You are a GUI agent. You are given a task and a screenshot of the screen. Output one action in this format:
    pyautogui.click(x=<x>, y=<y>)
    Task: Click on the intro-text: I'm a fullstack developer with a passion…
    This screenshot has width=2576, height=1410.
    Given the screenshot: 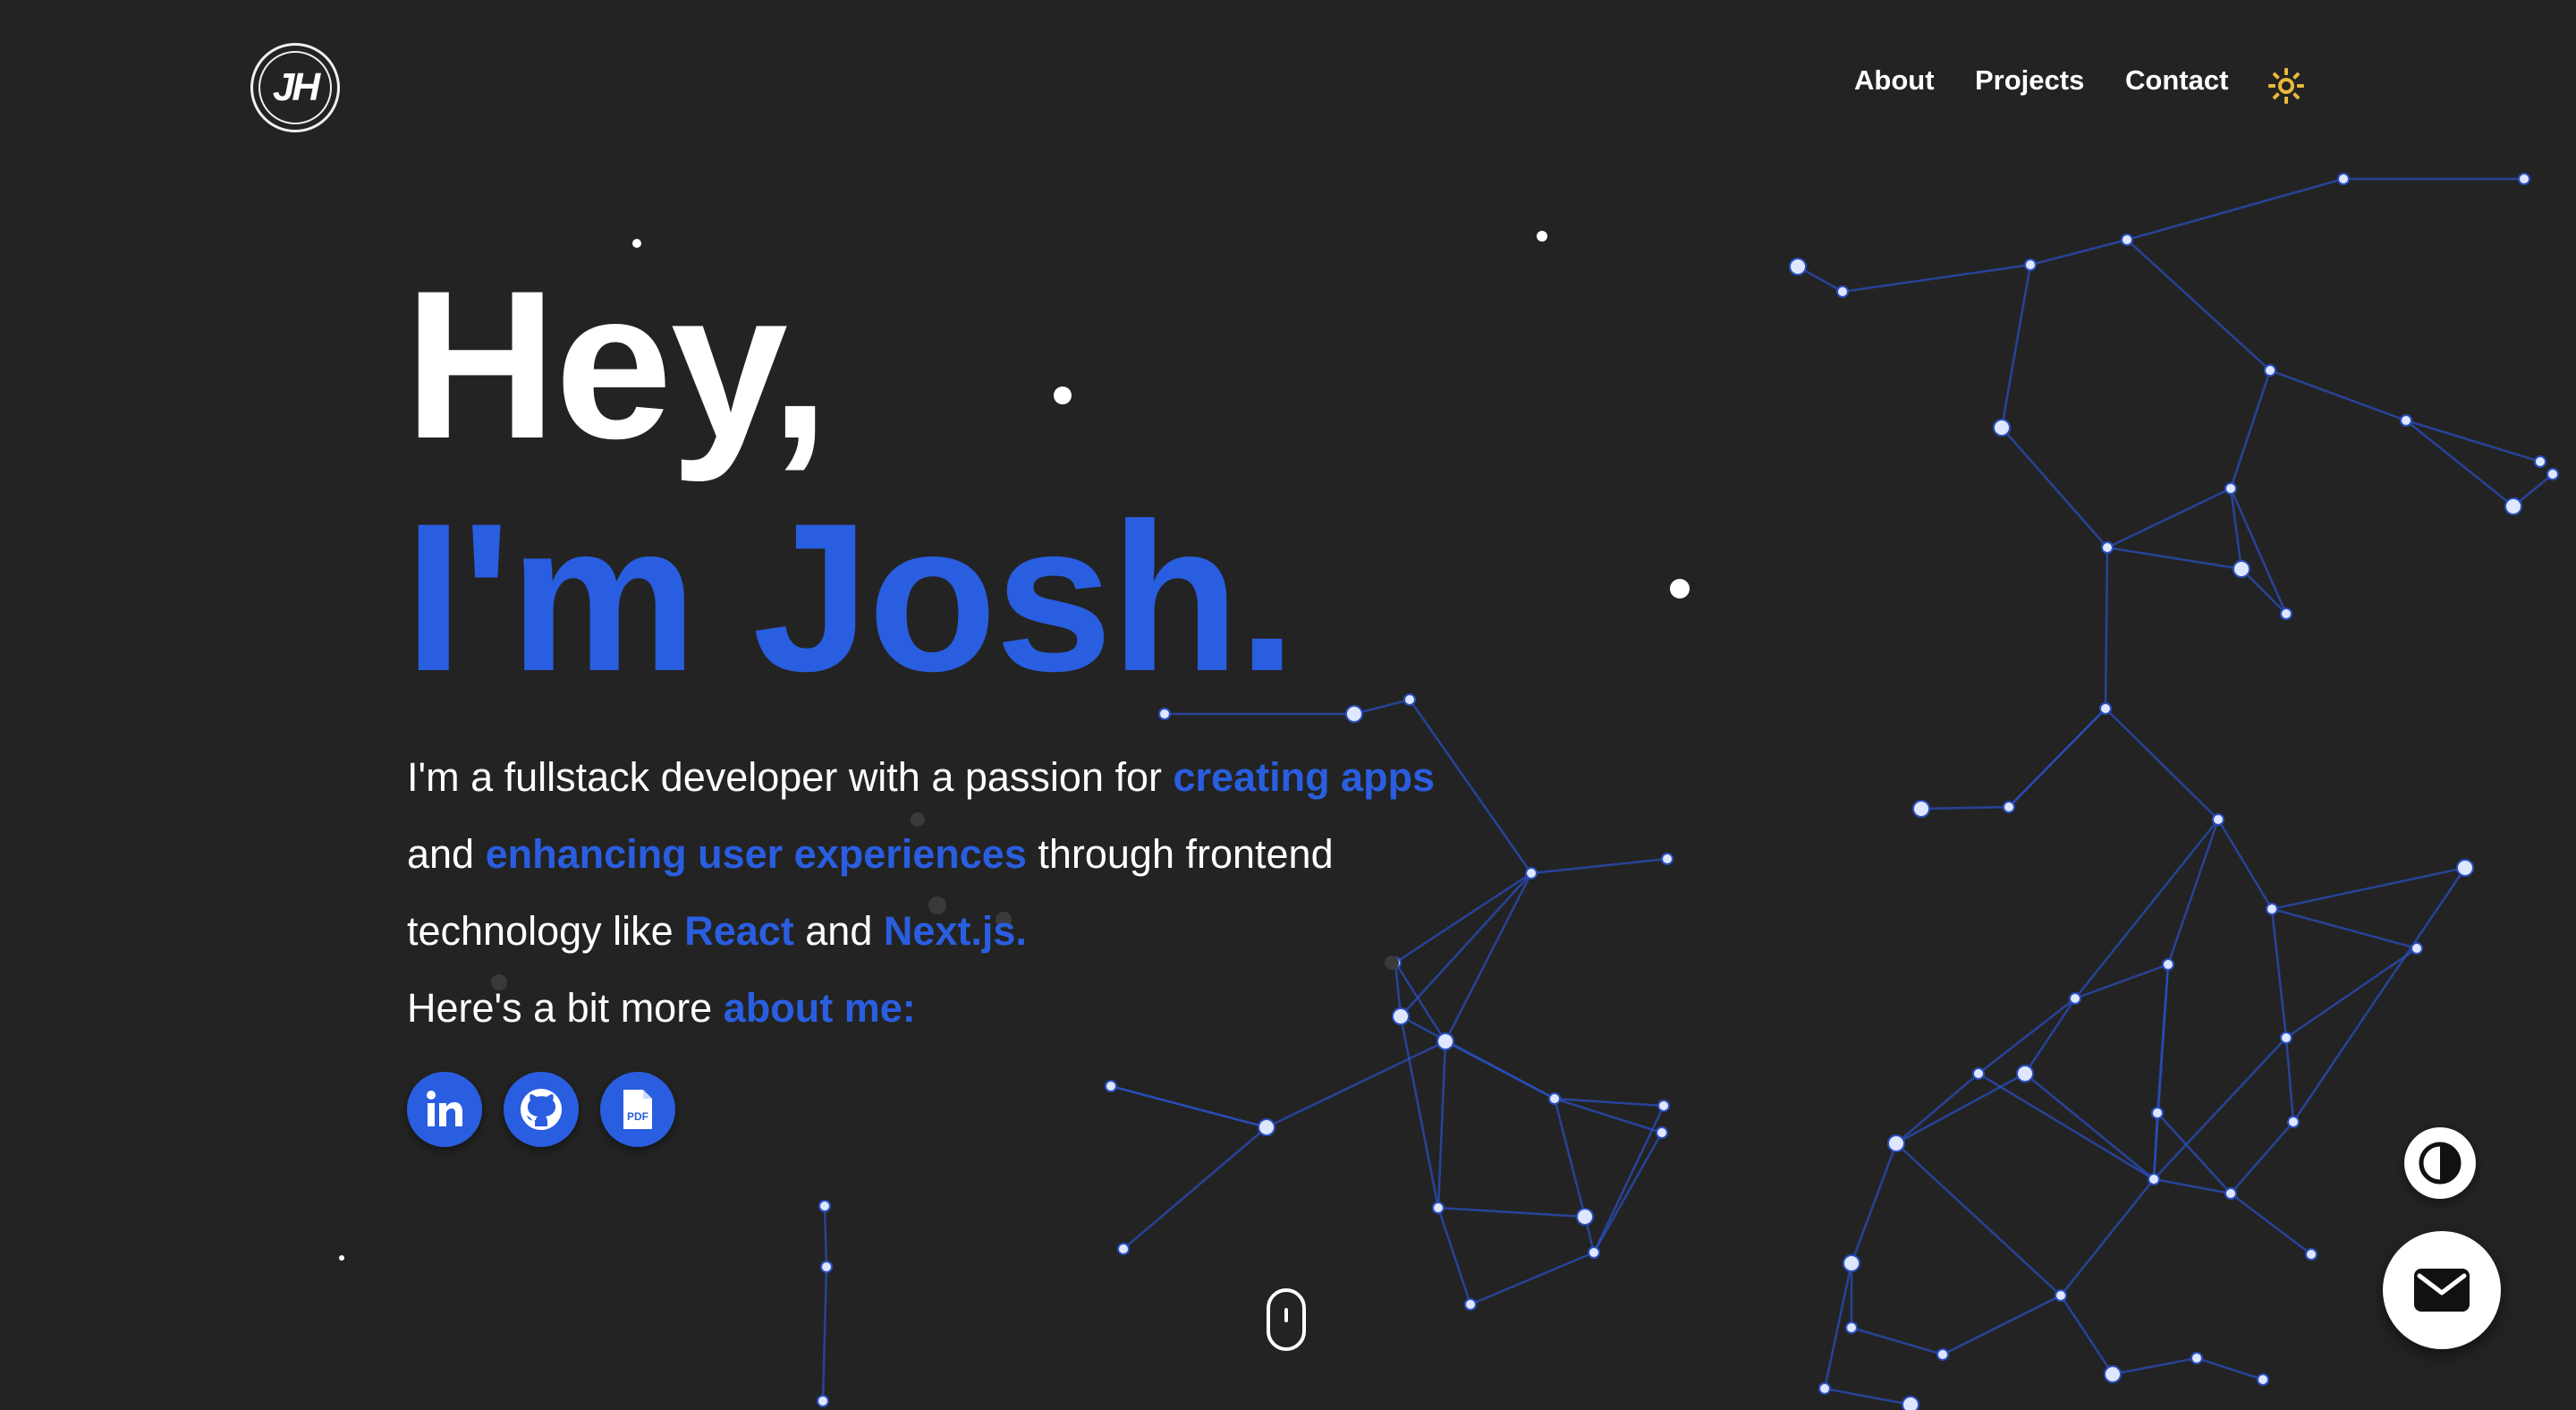 What is the action you would take?
    pyautogui.click(x=790, y=777)
    